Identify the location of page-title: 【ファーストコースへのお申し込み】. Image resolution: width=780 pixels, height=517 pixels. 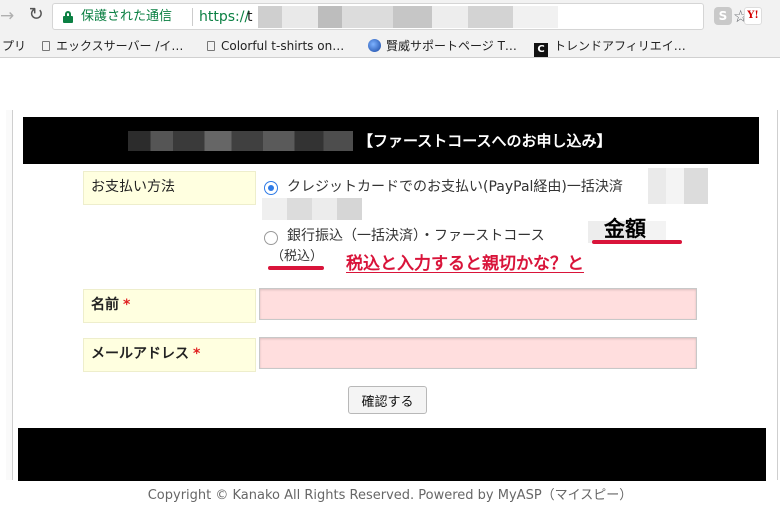
(485, 141).